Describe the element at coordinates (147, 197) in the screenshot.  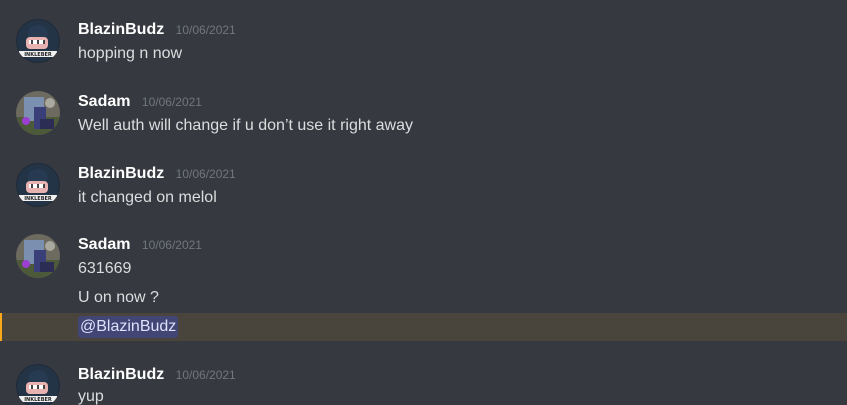
I see `message-text: it changed on melol` at that location.